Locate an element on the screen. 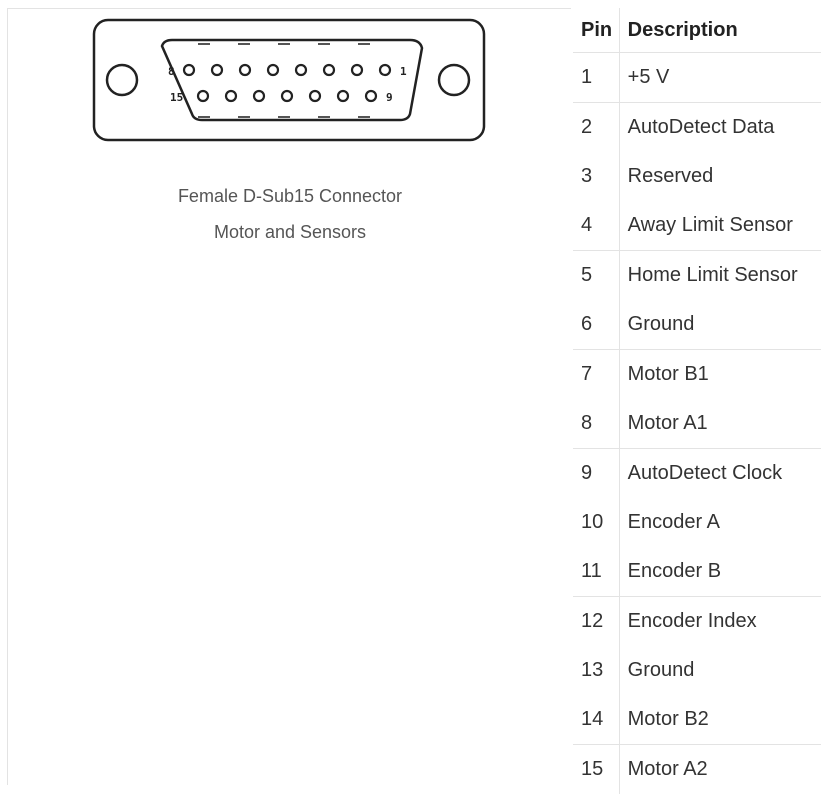 Image resolution: width=821 pixels, height=794 pixels. table-row: 1 +5 V is located at coordinates (697, 78).